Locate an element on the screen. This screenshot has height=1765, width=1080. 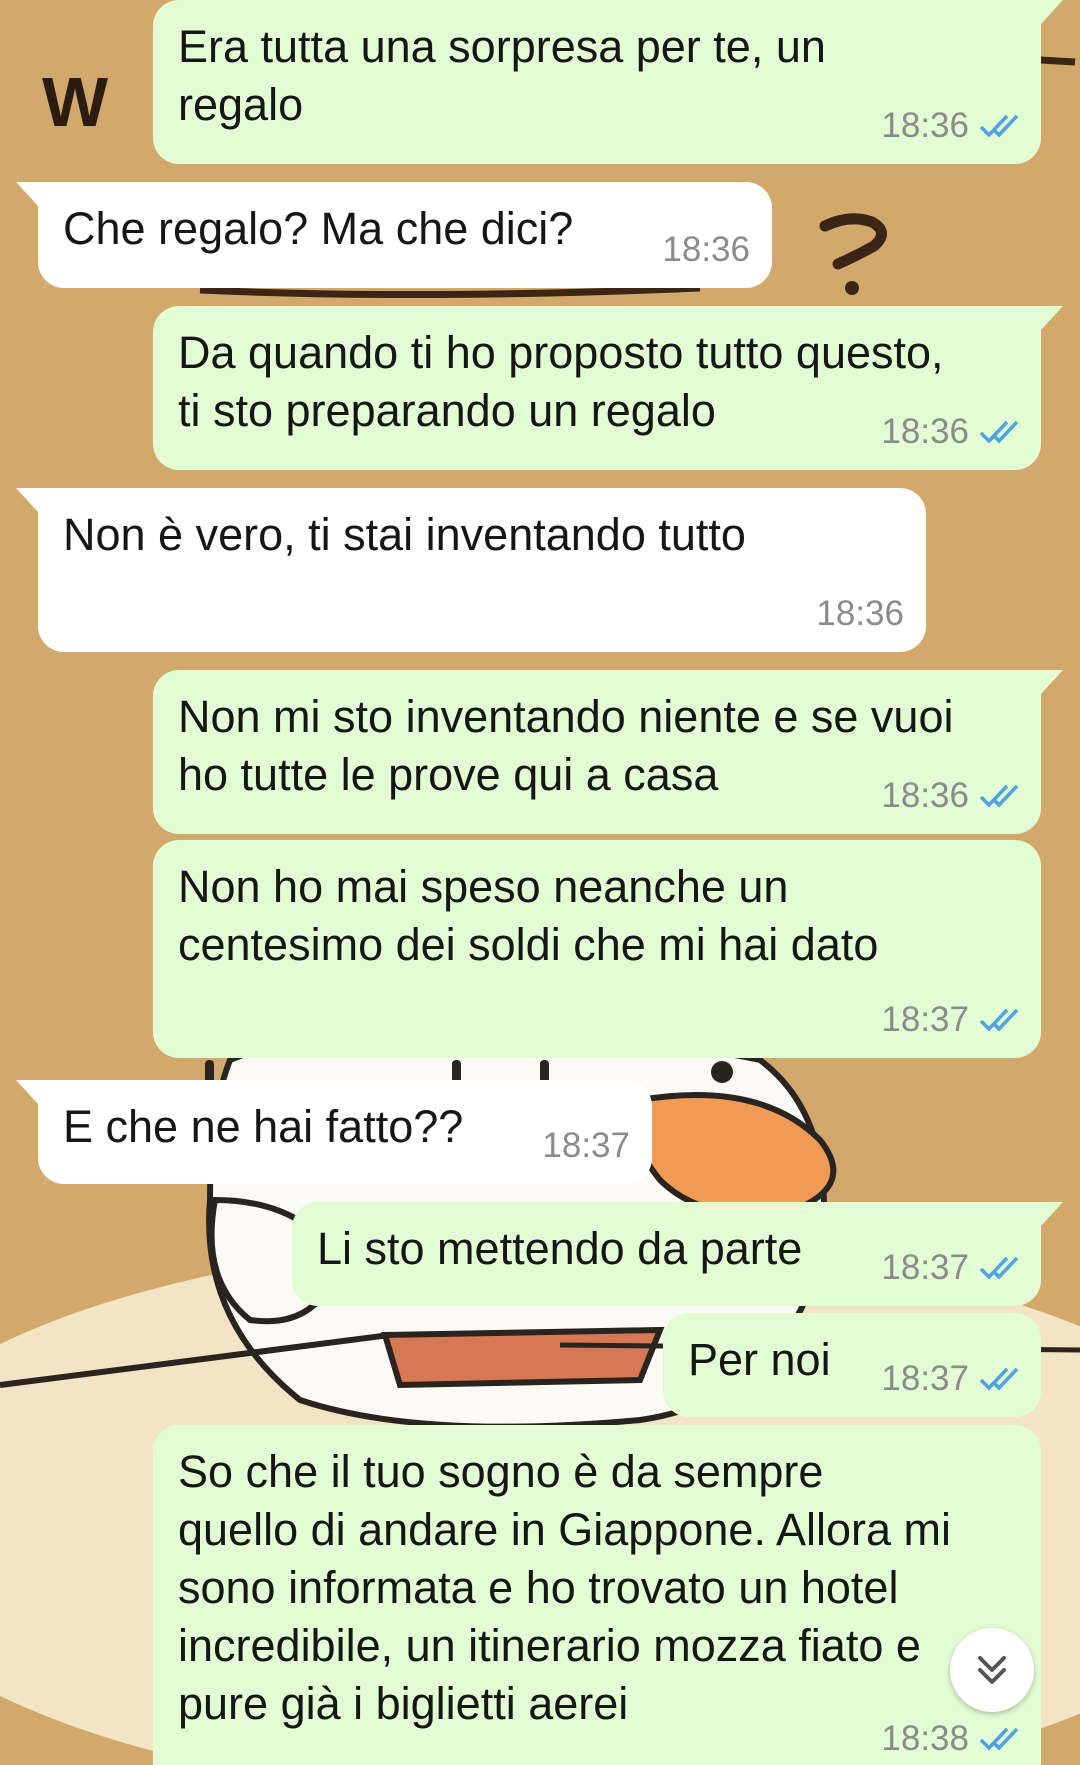
scroll-to-bottom-button is located at coordinates (992, 1670).